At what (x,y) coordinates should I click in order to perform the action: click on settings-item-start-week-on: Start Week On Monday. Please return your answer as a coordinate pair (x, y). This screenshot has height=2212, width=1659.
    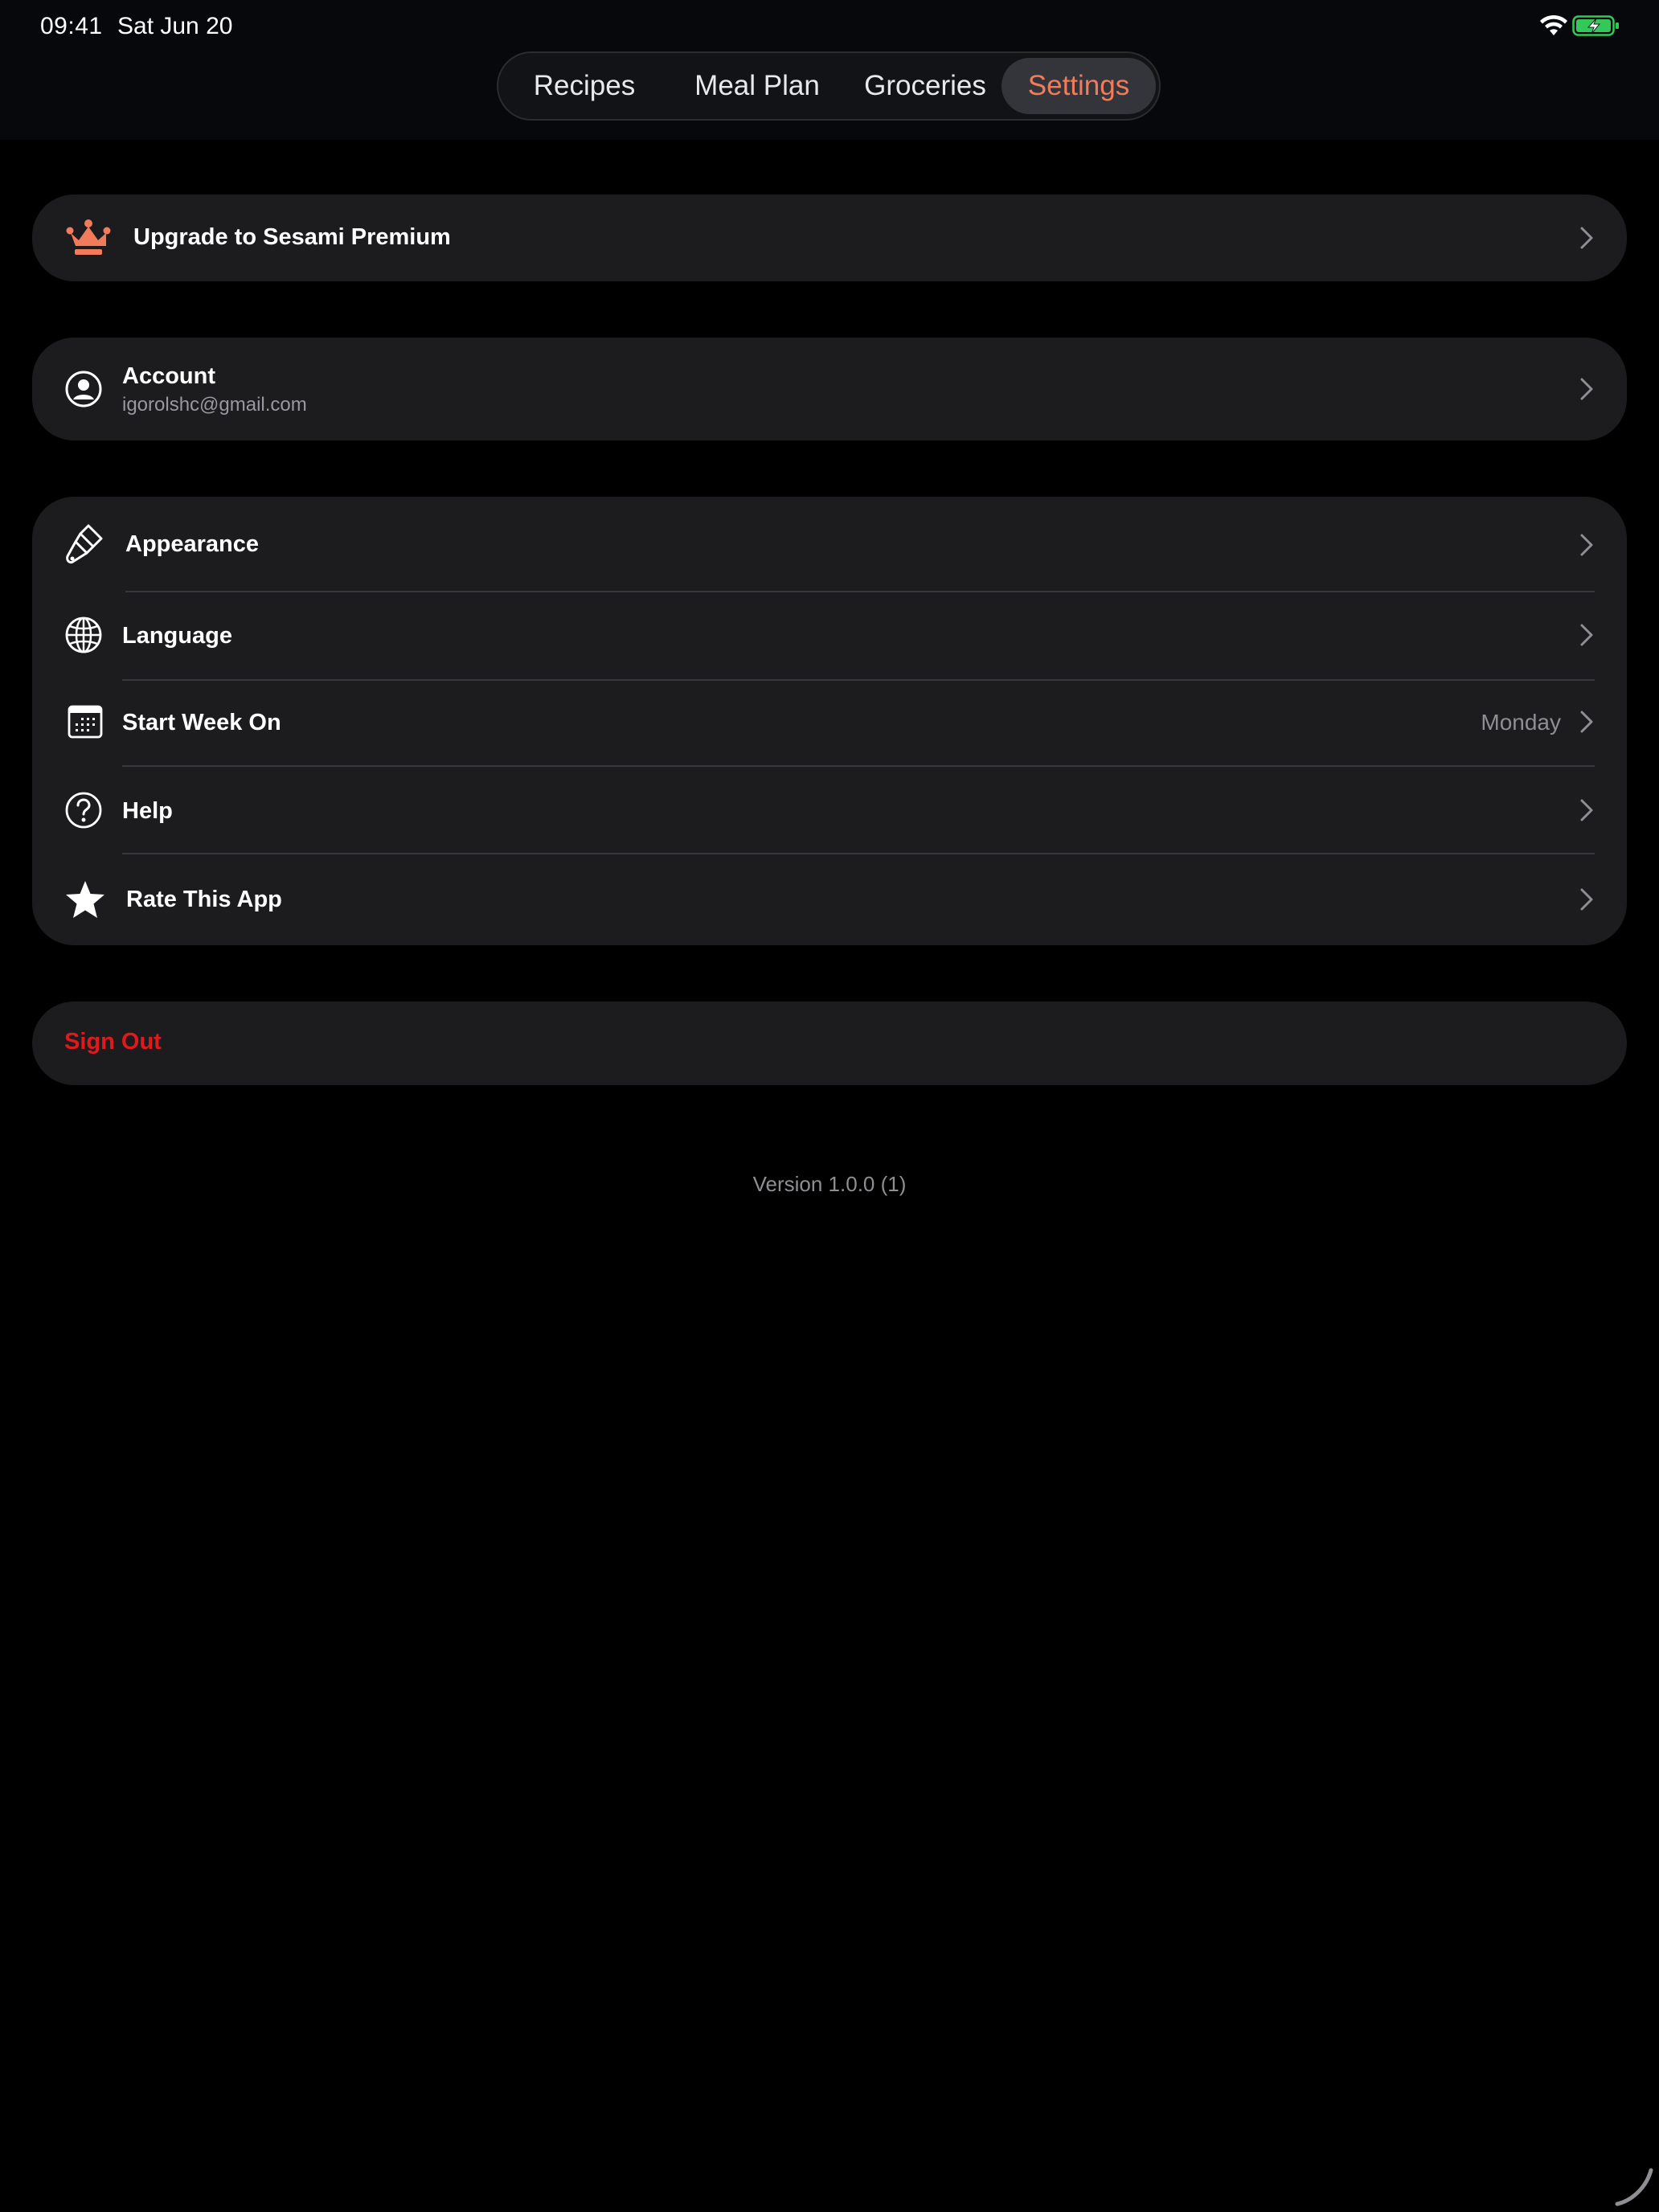
    Looking at the image, I should click on (829, 722).